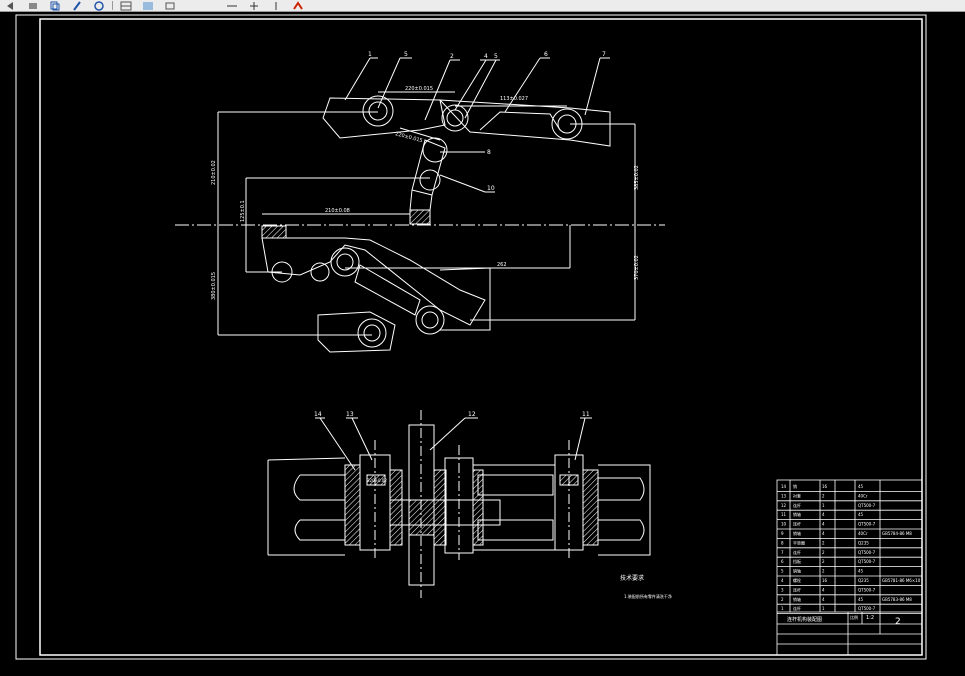  I want to click on table-cell: GB5783-86 M8, so click(897, 599).